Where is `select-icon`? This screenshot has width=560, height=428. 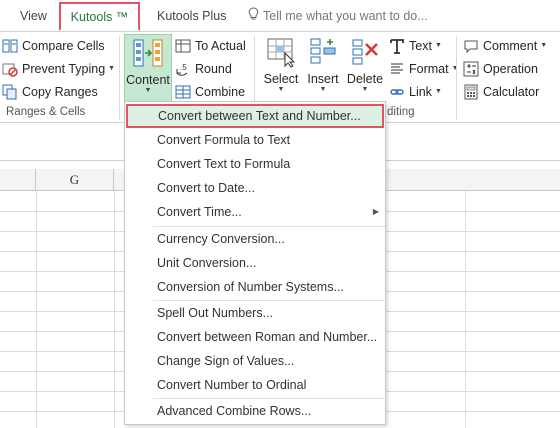 select-icon is located at coordinates (281, 52).